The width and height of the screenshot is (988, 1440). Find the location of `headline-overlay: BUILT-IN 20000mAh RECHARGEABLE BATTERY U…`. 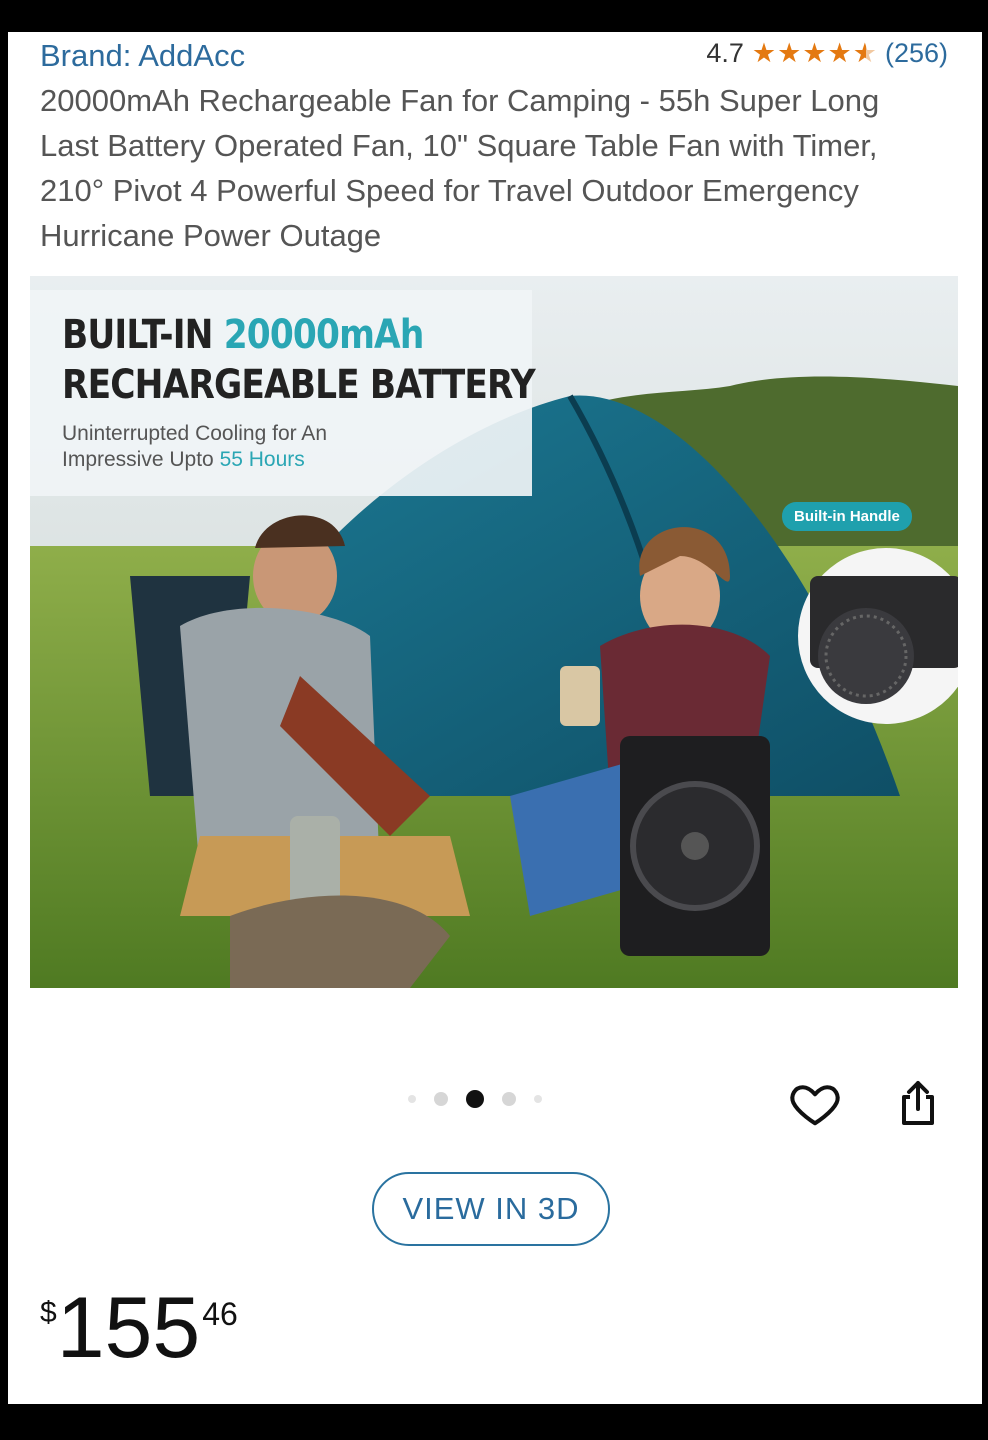

headline-overlay: BUILT-IN 20000mAh RECHARGEABLE BATTERY U… is located at coordinates (283, 393).